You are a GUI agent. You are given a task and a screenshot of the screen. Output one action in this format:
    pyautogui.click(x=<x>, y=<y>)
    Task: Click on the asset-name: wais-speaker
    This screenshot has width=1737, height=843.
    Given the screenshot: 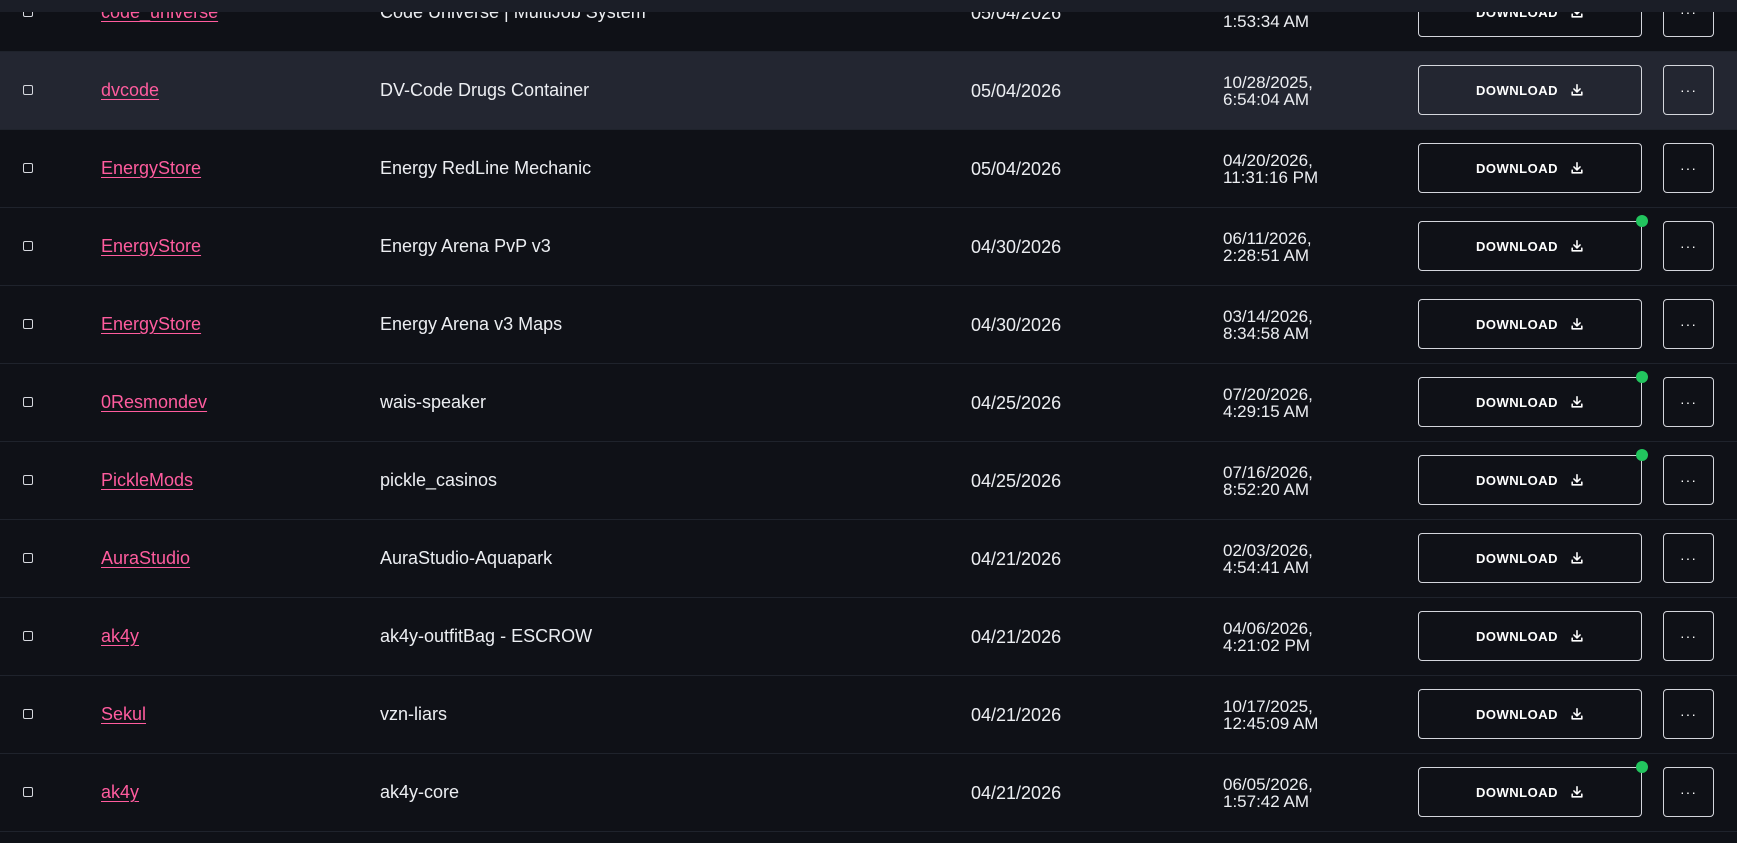 What is the action you would take?
    pyautogui.click(x=433, y=402)
    